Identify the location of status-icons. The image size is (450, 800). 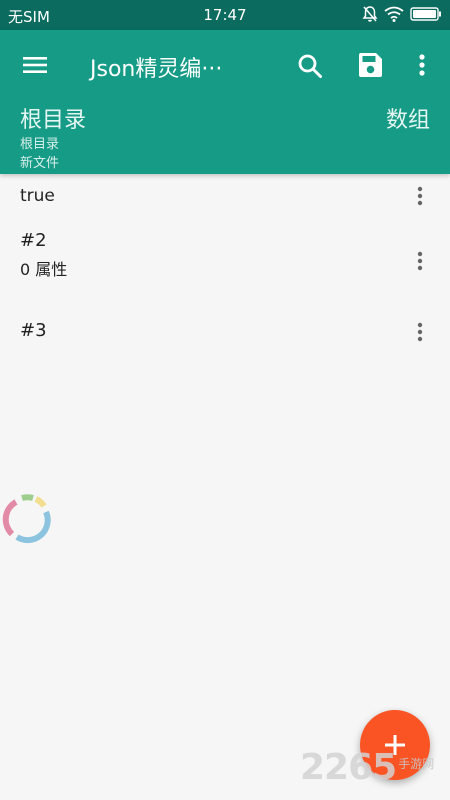
(402, 14).